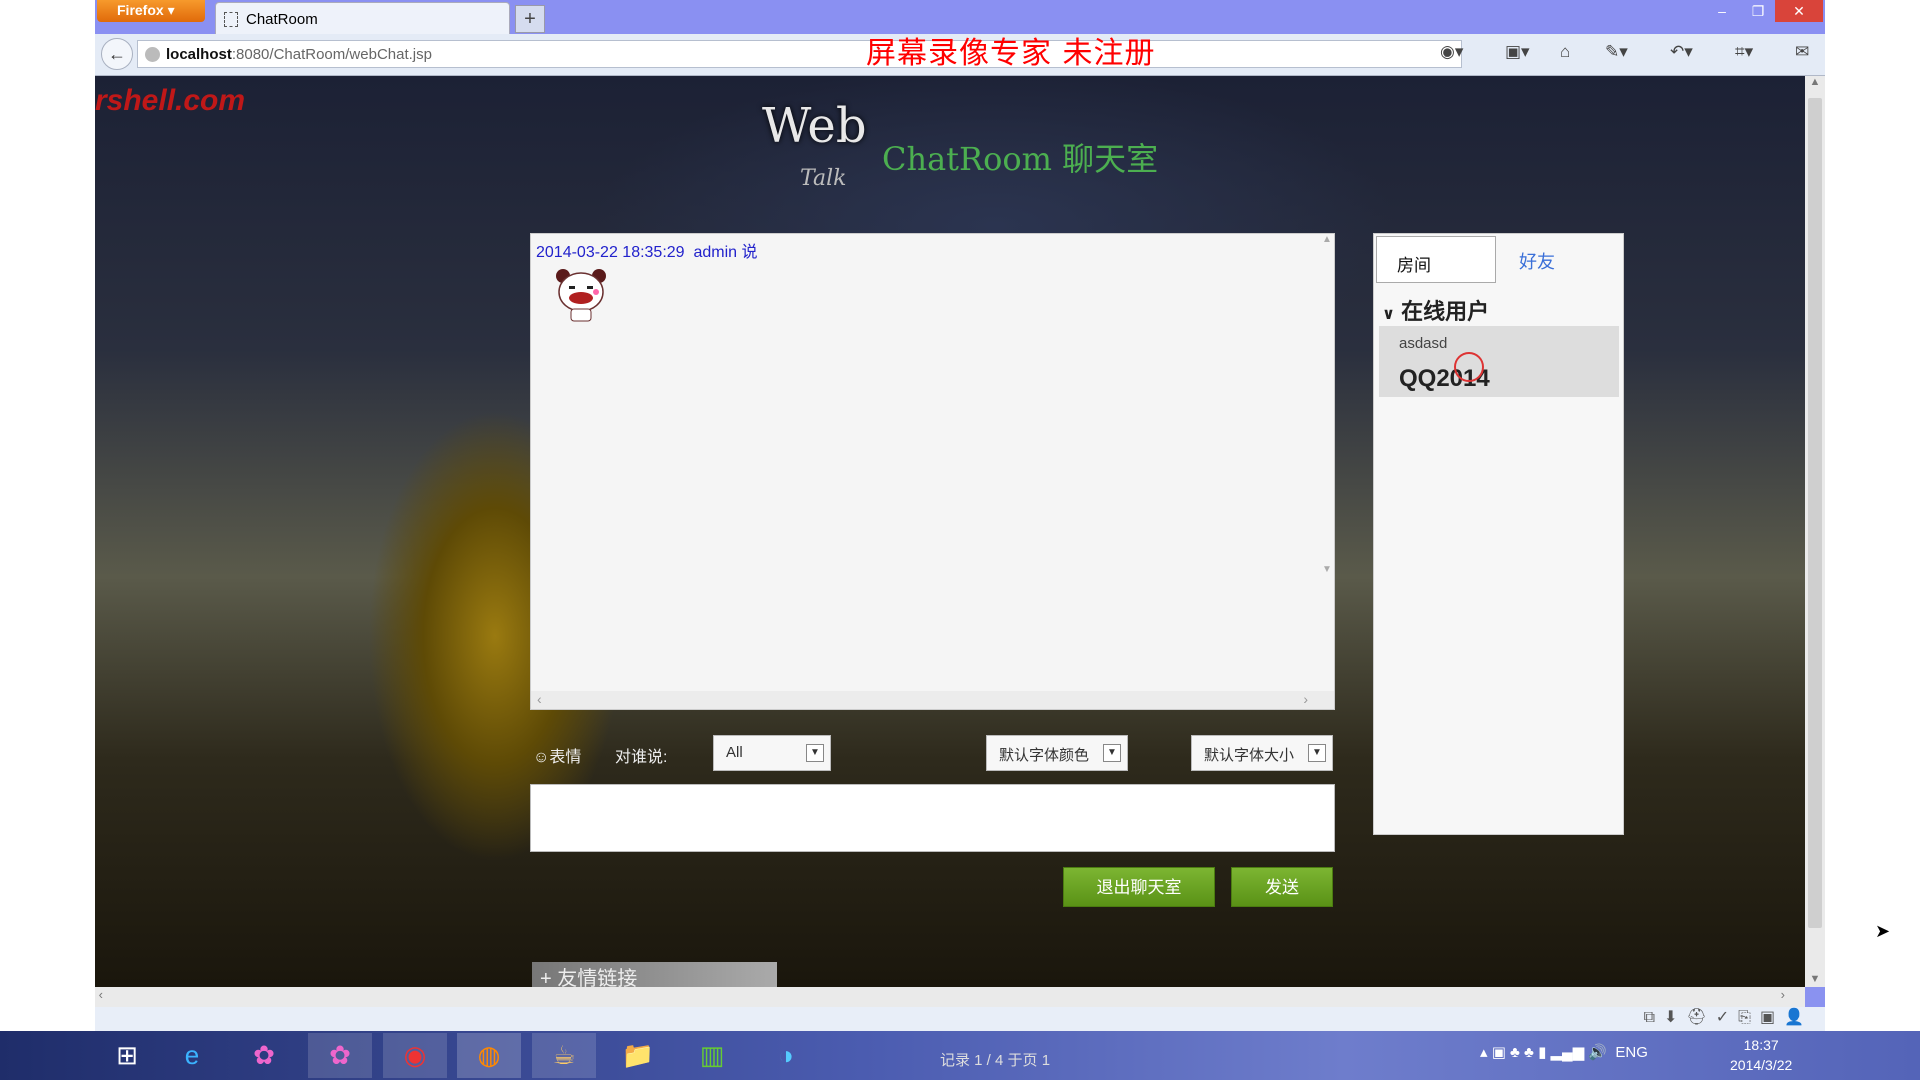 The image size is (1920, 1080). What do you see at coordinates (1761, 1065) in the screenshot?
I see `clock-date: 2014/3/22` at bounding box center [1761, 1065].